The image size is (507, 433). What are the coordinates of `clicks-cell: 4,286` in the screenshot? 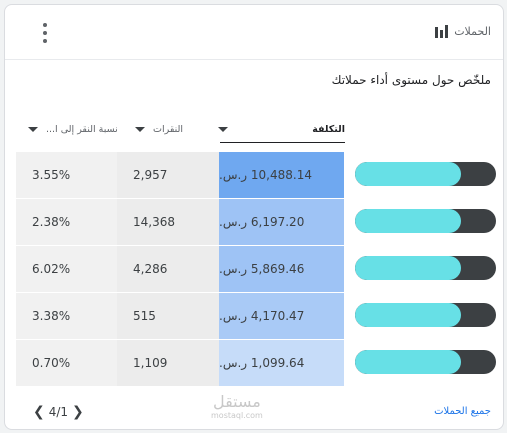 It's located at (168, 269).